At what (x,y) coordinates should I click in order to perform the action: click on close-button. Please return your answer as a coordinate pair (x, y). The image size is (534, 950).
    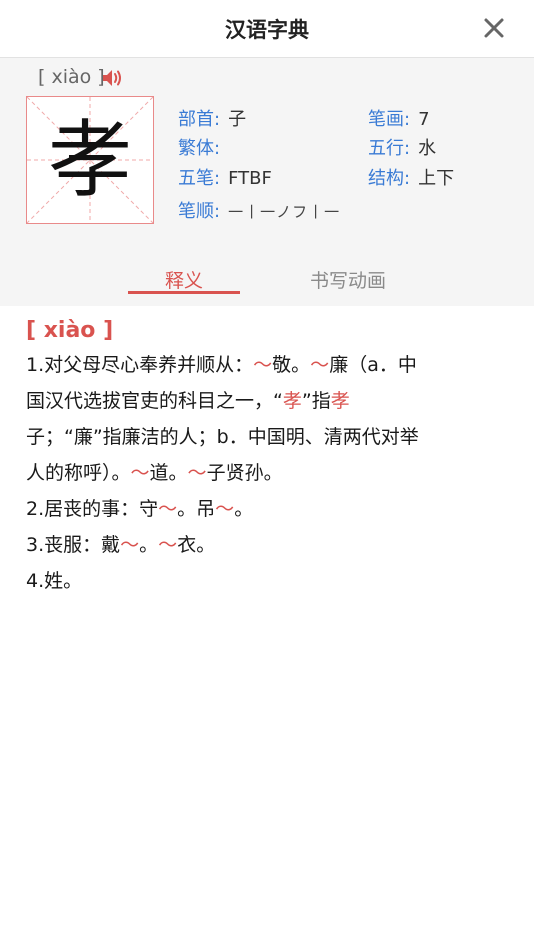
    Looking at the image, I should click on (494, 28).